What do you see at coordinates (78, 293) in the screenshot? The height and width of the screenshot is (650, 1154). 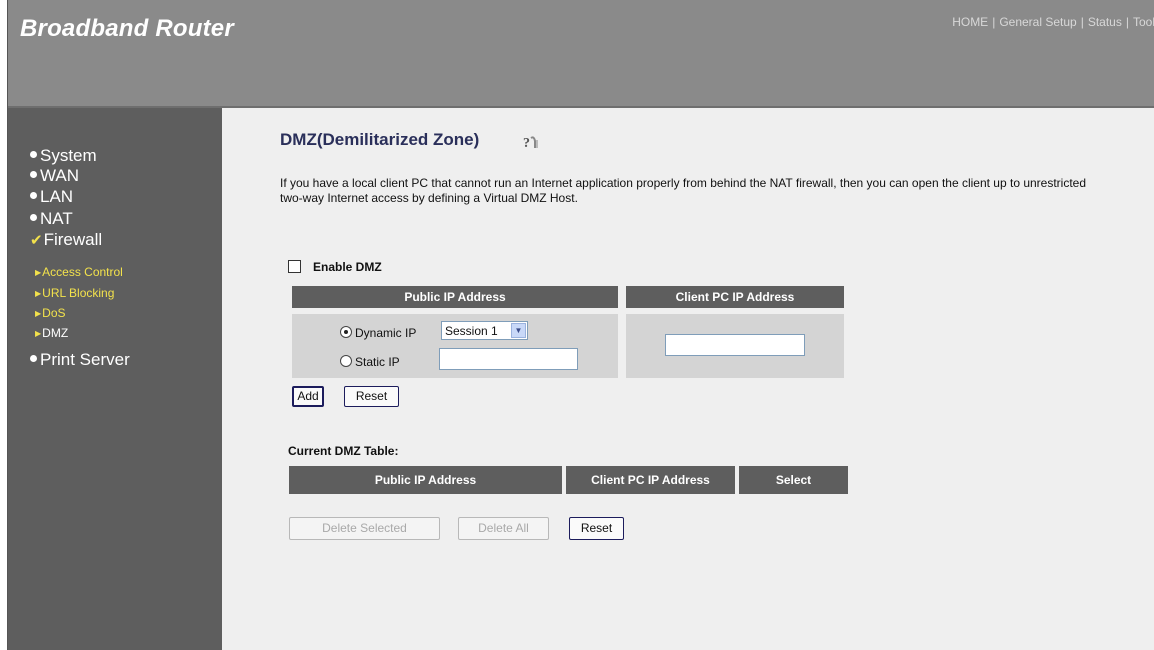 I see `sidebar-subitem-label: URL Blocking` at bounding box center [78, 293].